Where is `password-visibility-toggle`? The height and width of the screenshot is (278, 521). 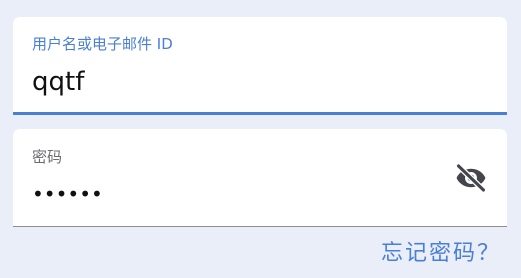
password-visibility-toggle is located at coordinates (471, 178).